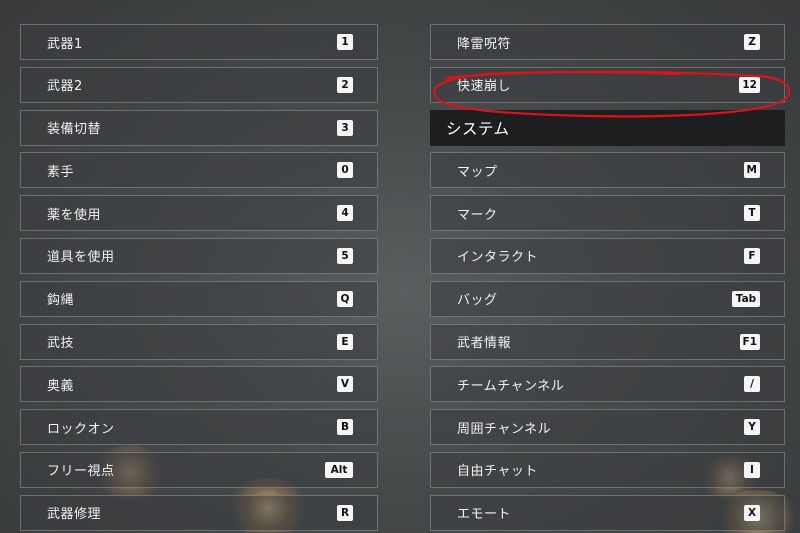  I want to click on keybinding-row-interact: インタラクト F, so click(607, 255).